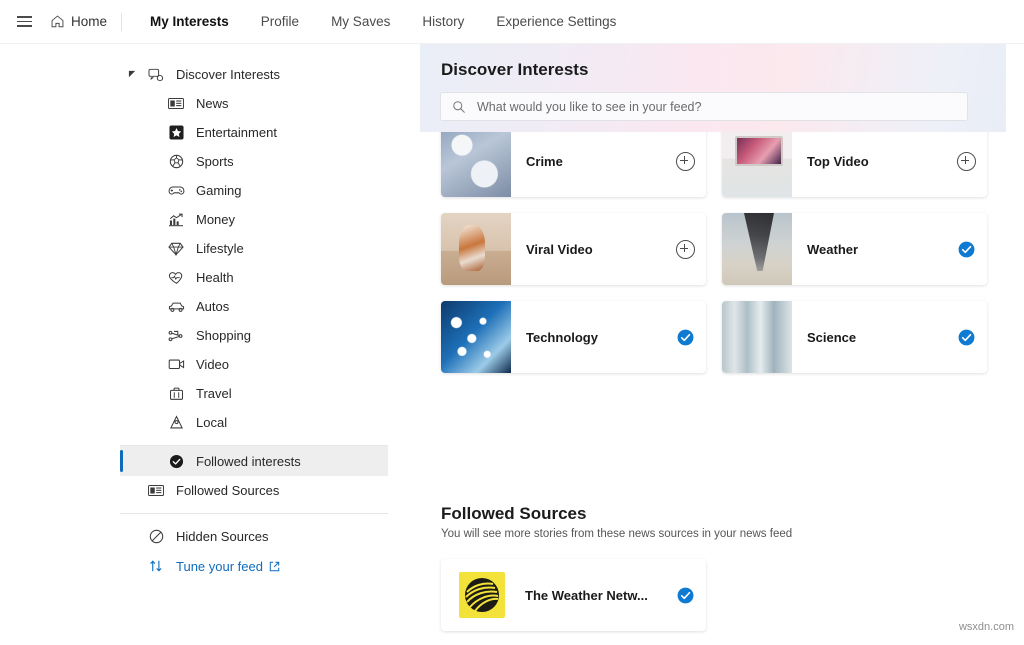 This screenshot has width=1024, height=645. Describe the element at coordinates (223, 335) in the screenshot. I see `sidebar-item-label: Shopping` at that location.